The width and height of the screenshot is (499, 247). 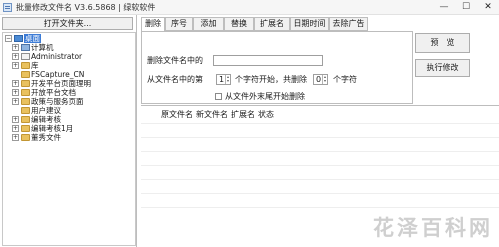 What do you see at coordinates (18, 38) in the screenshot?
I see `desktop-icon` at bounding box center [18, 38].